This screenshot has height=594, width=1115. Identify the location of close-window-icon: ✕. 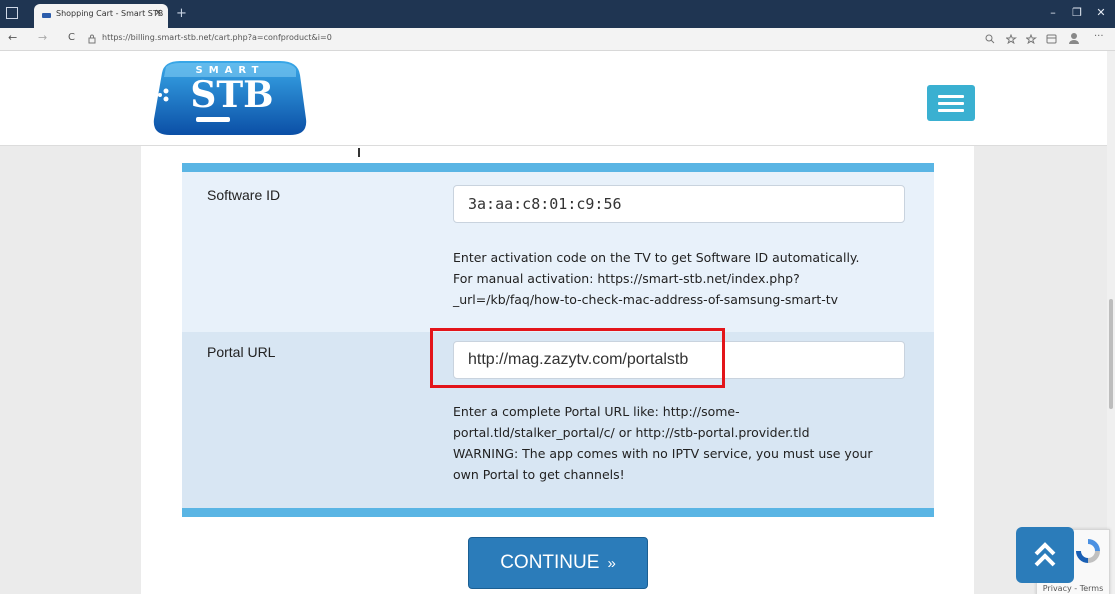
(1101, 13).